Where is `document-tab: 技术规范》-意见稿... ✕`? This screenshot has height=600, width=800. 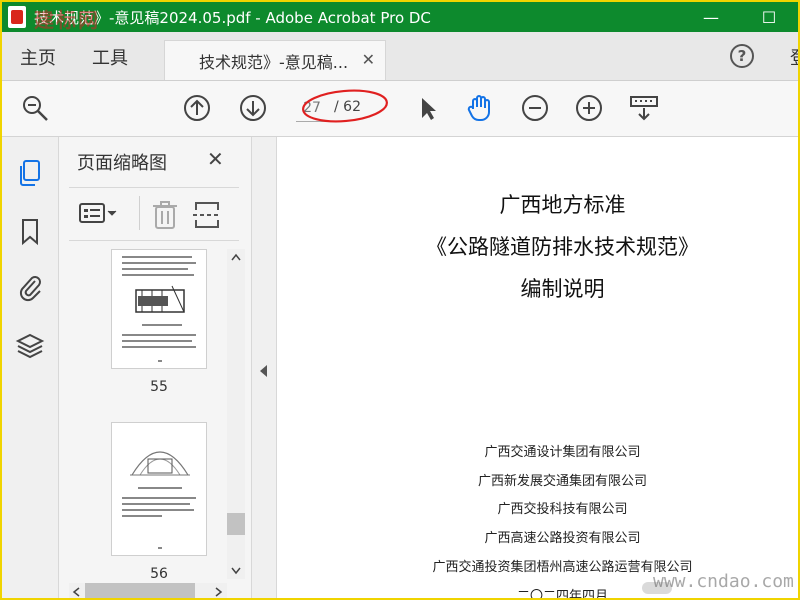
document-tab: 技术规范》-意见稿... ✕ is located at coordinates (275, 60).